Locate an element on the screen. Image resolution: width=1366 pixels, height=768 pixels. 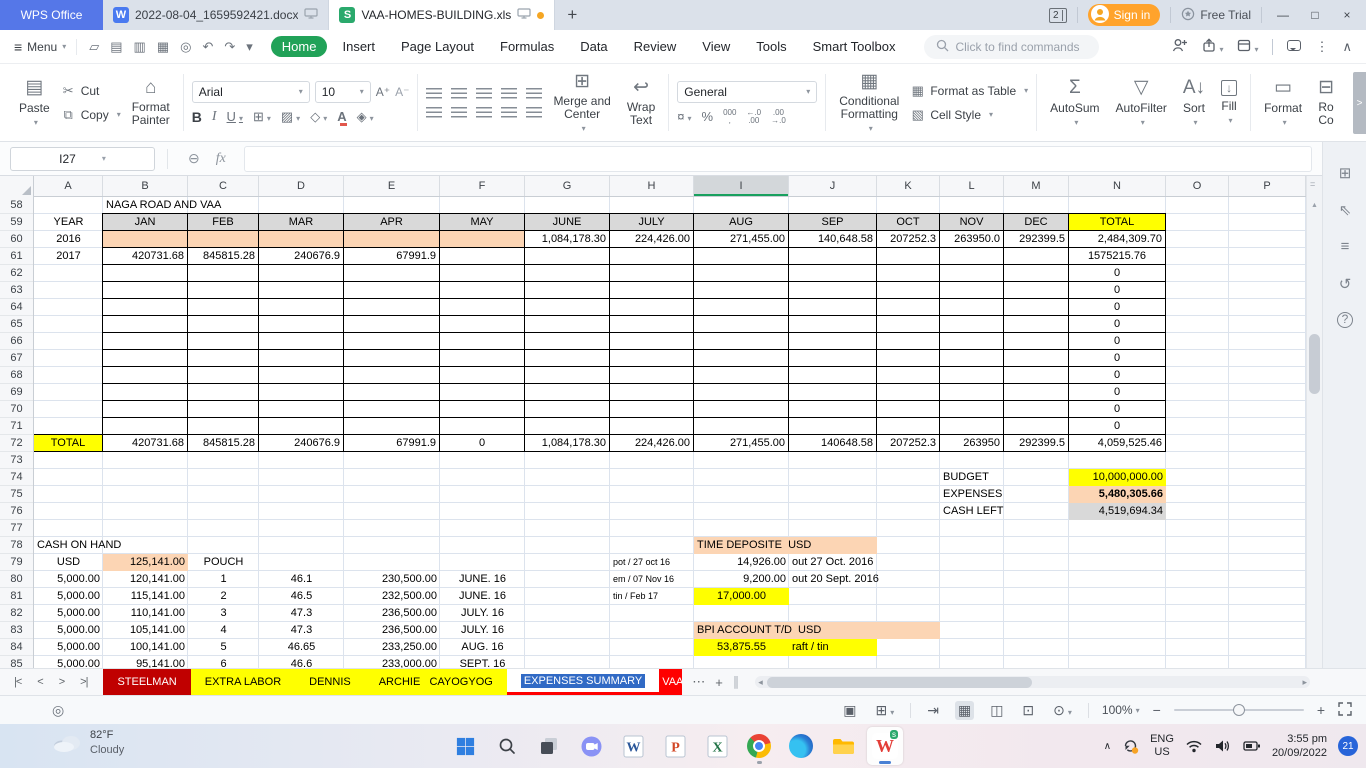
cell-B82: 110,141.00 is located at coordinates (145, 613).